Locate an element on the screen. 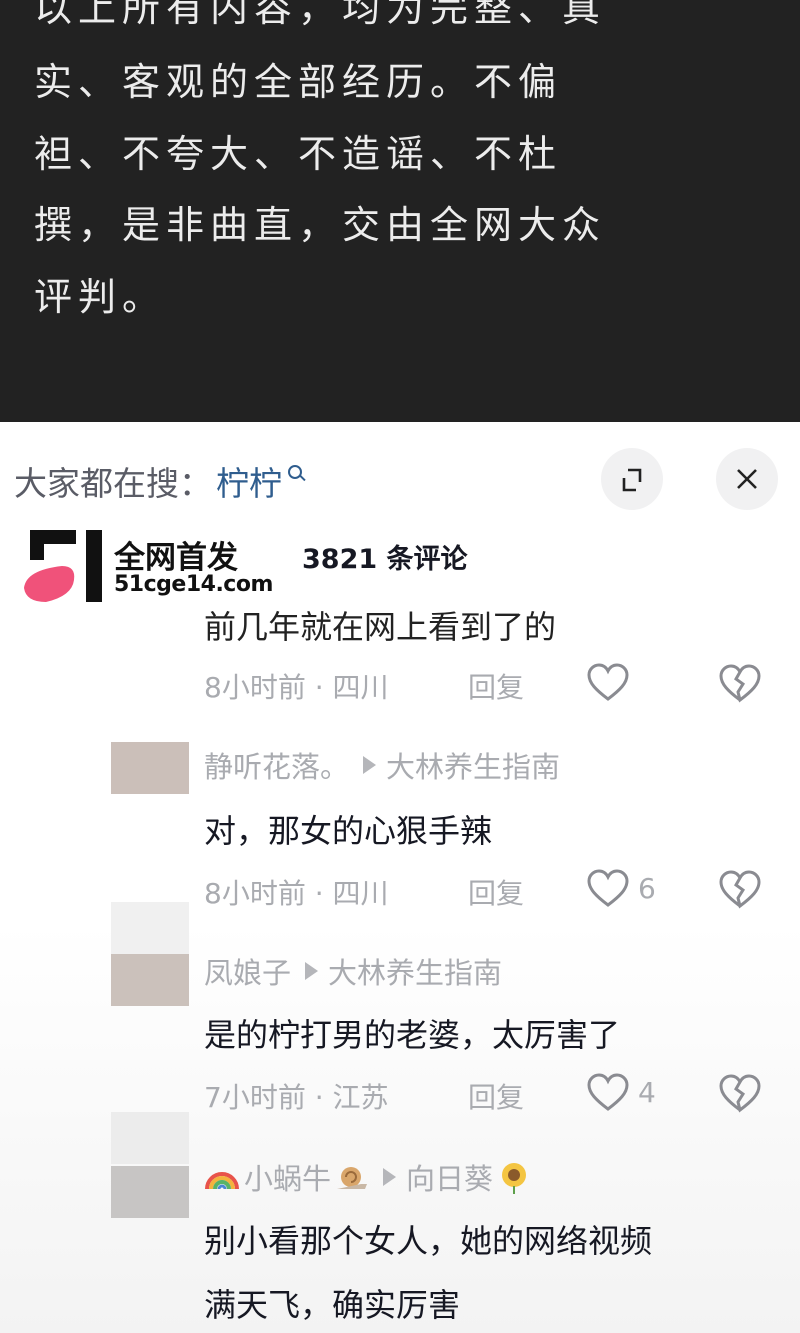 The width and height of the screenshot is (800, 1333). snail-icon is located at coordinates (352, 1178).